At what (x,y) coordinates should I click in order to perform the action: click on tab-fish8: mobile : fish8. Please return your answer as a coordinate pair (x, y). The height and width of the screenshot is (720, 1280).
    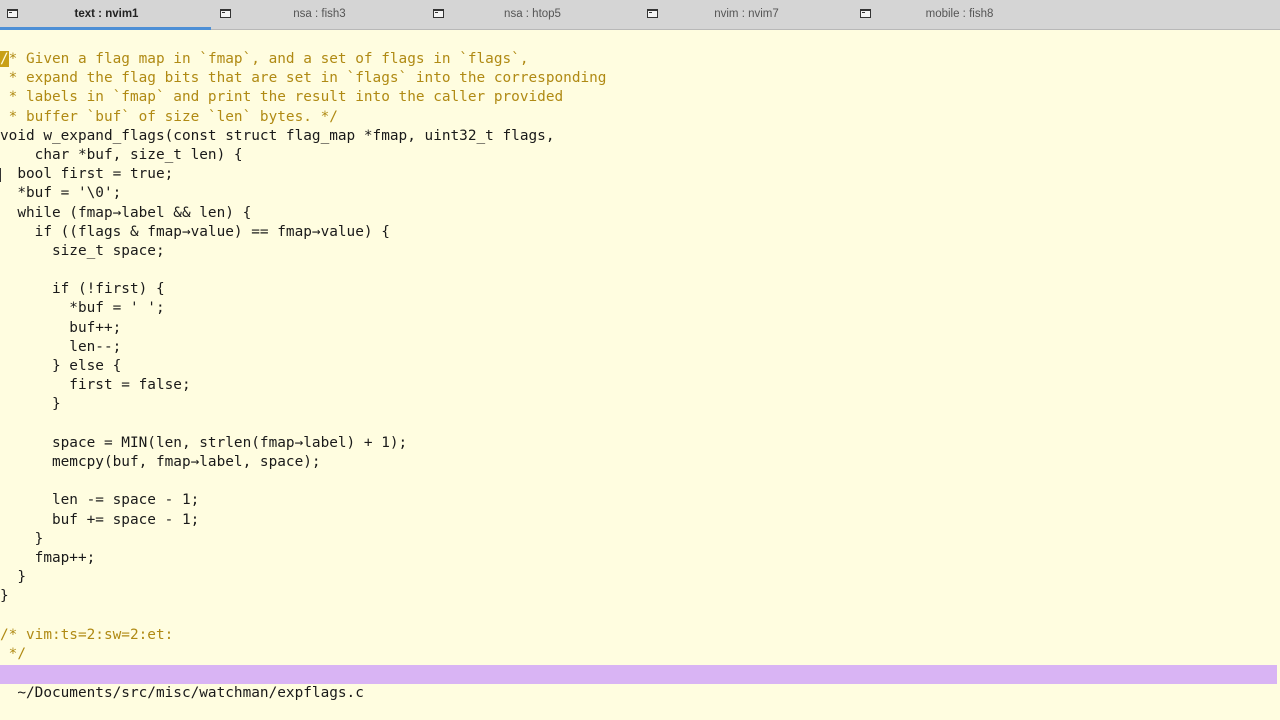
    Looking at the image, I should click on (959, 15).